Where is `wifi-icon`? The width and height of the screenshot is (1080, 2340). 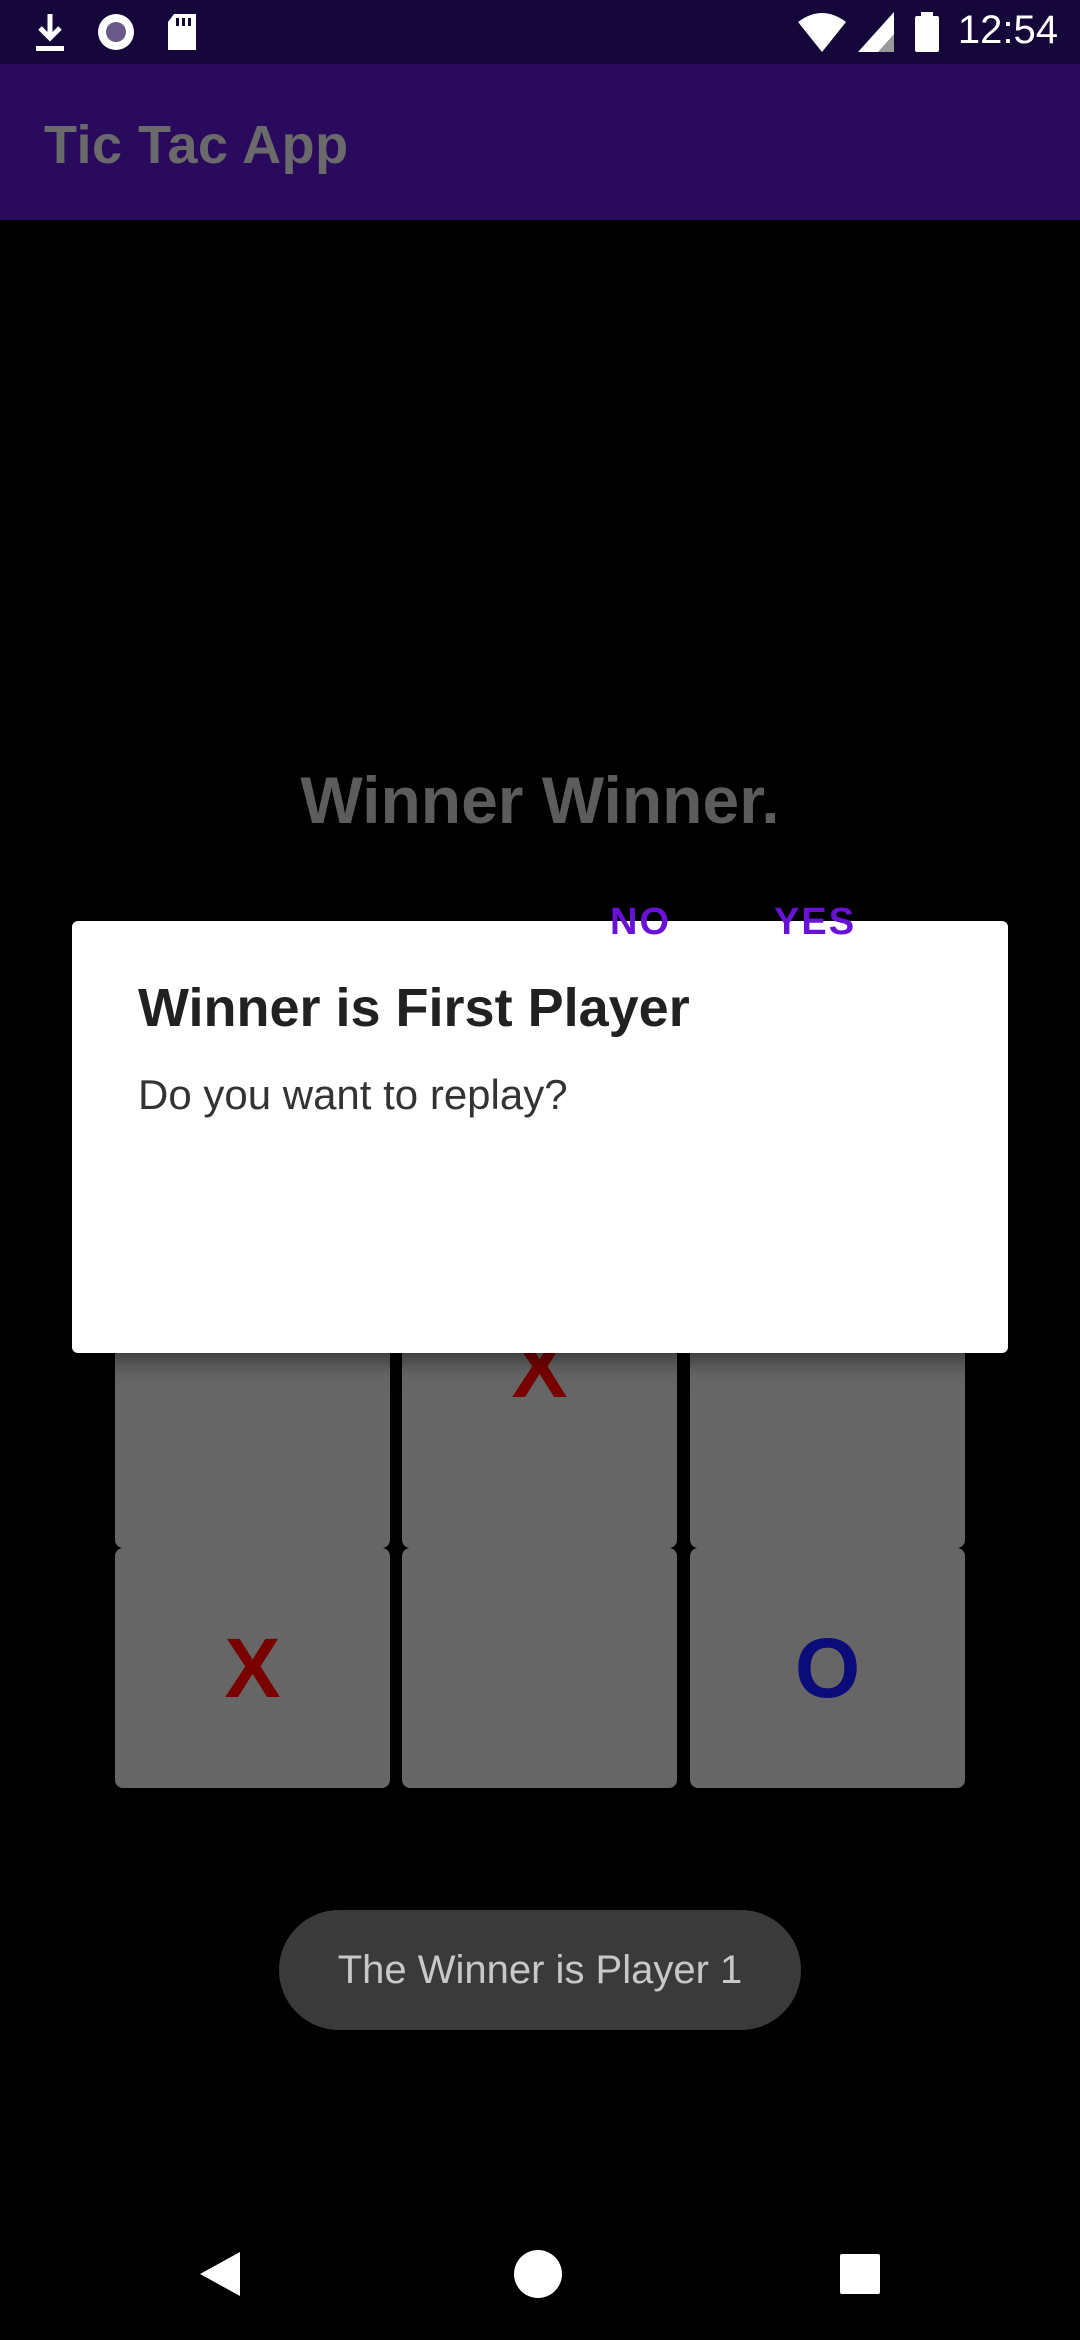
wifi-icon is located at coordinates (822, 34).